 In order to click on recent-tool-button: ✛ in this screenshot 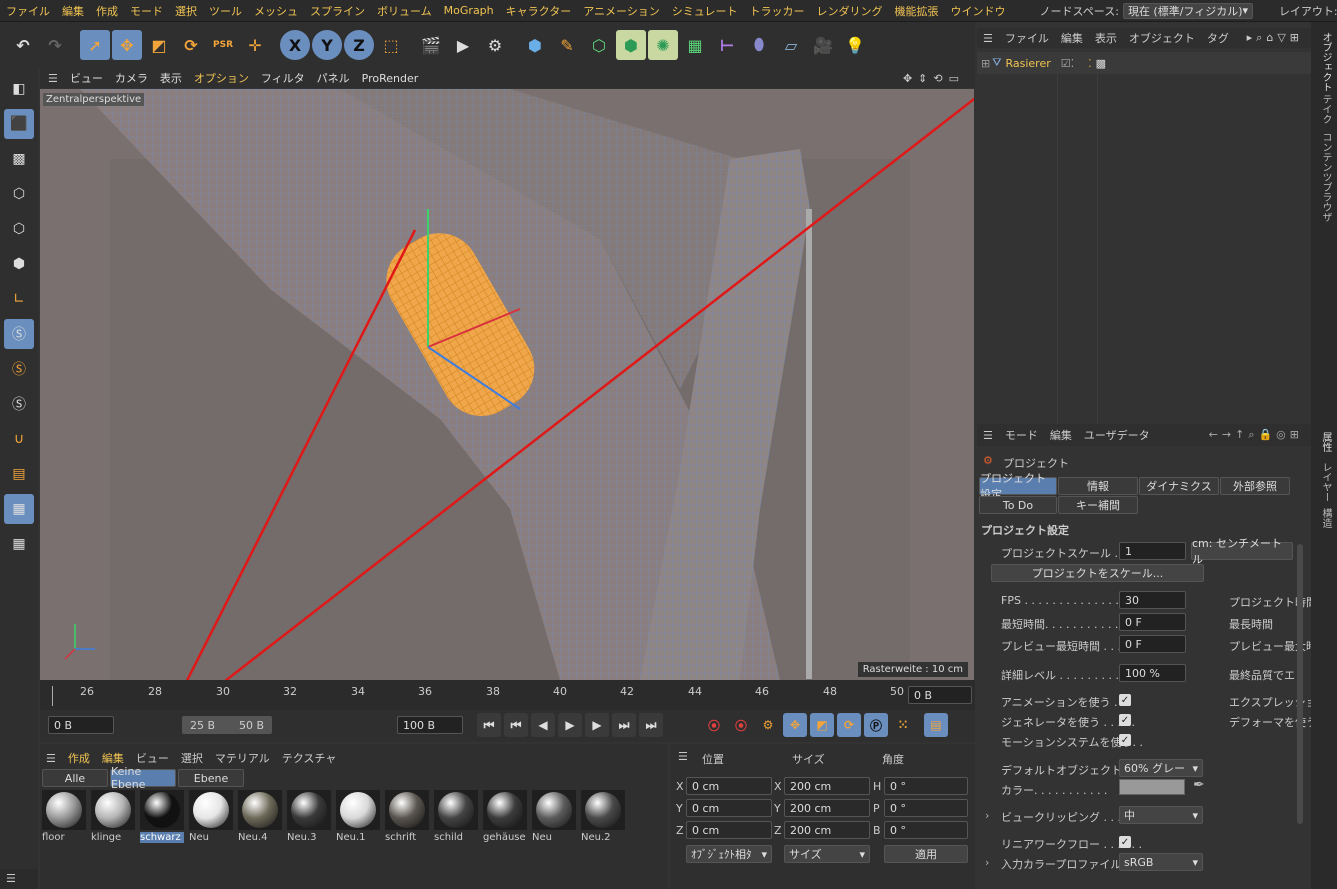, I will do `click(255, 45)`.